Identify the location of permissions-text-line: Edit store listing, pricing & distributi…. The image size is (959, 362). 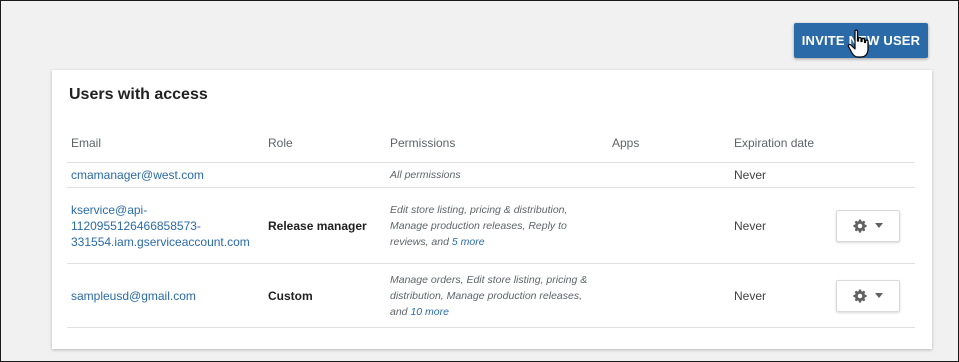
(479, 209).